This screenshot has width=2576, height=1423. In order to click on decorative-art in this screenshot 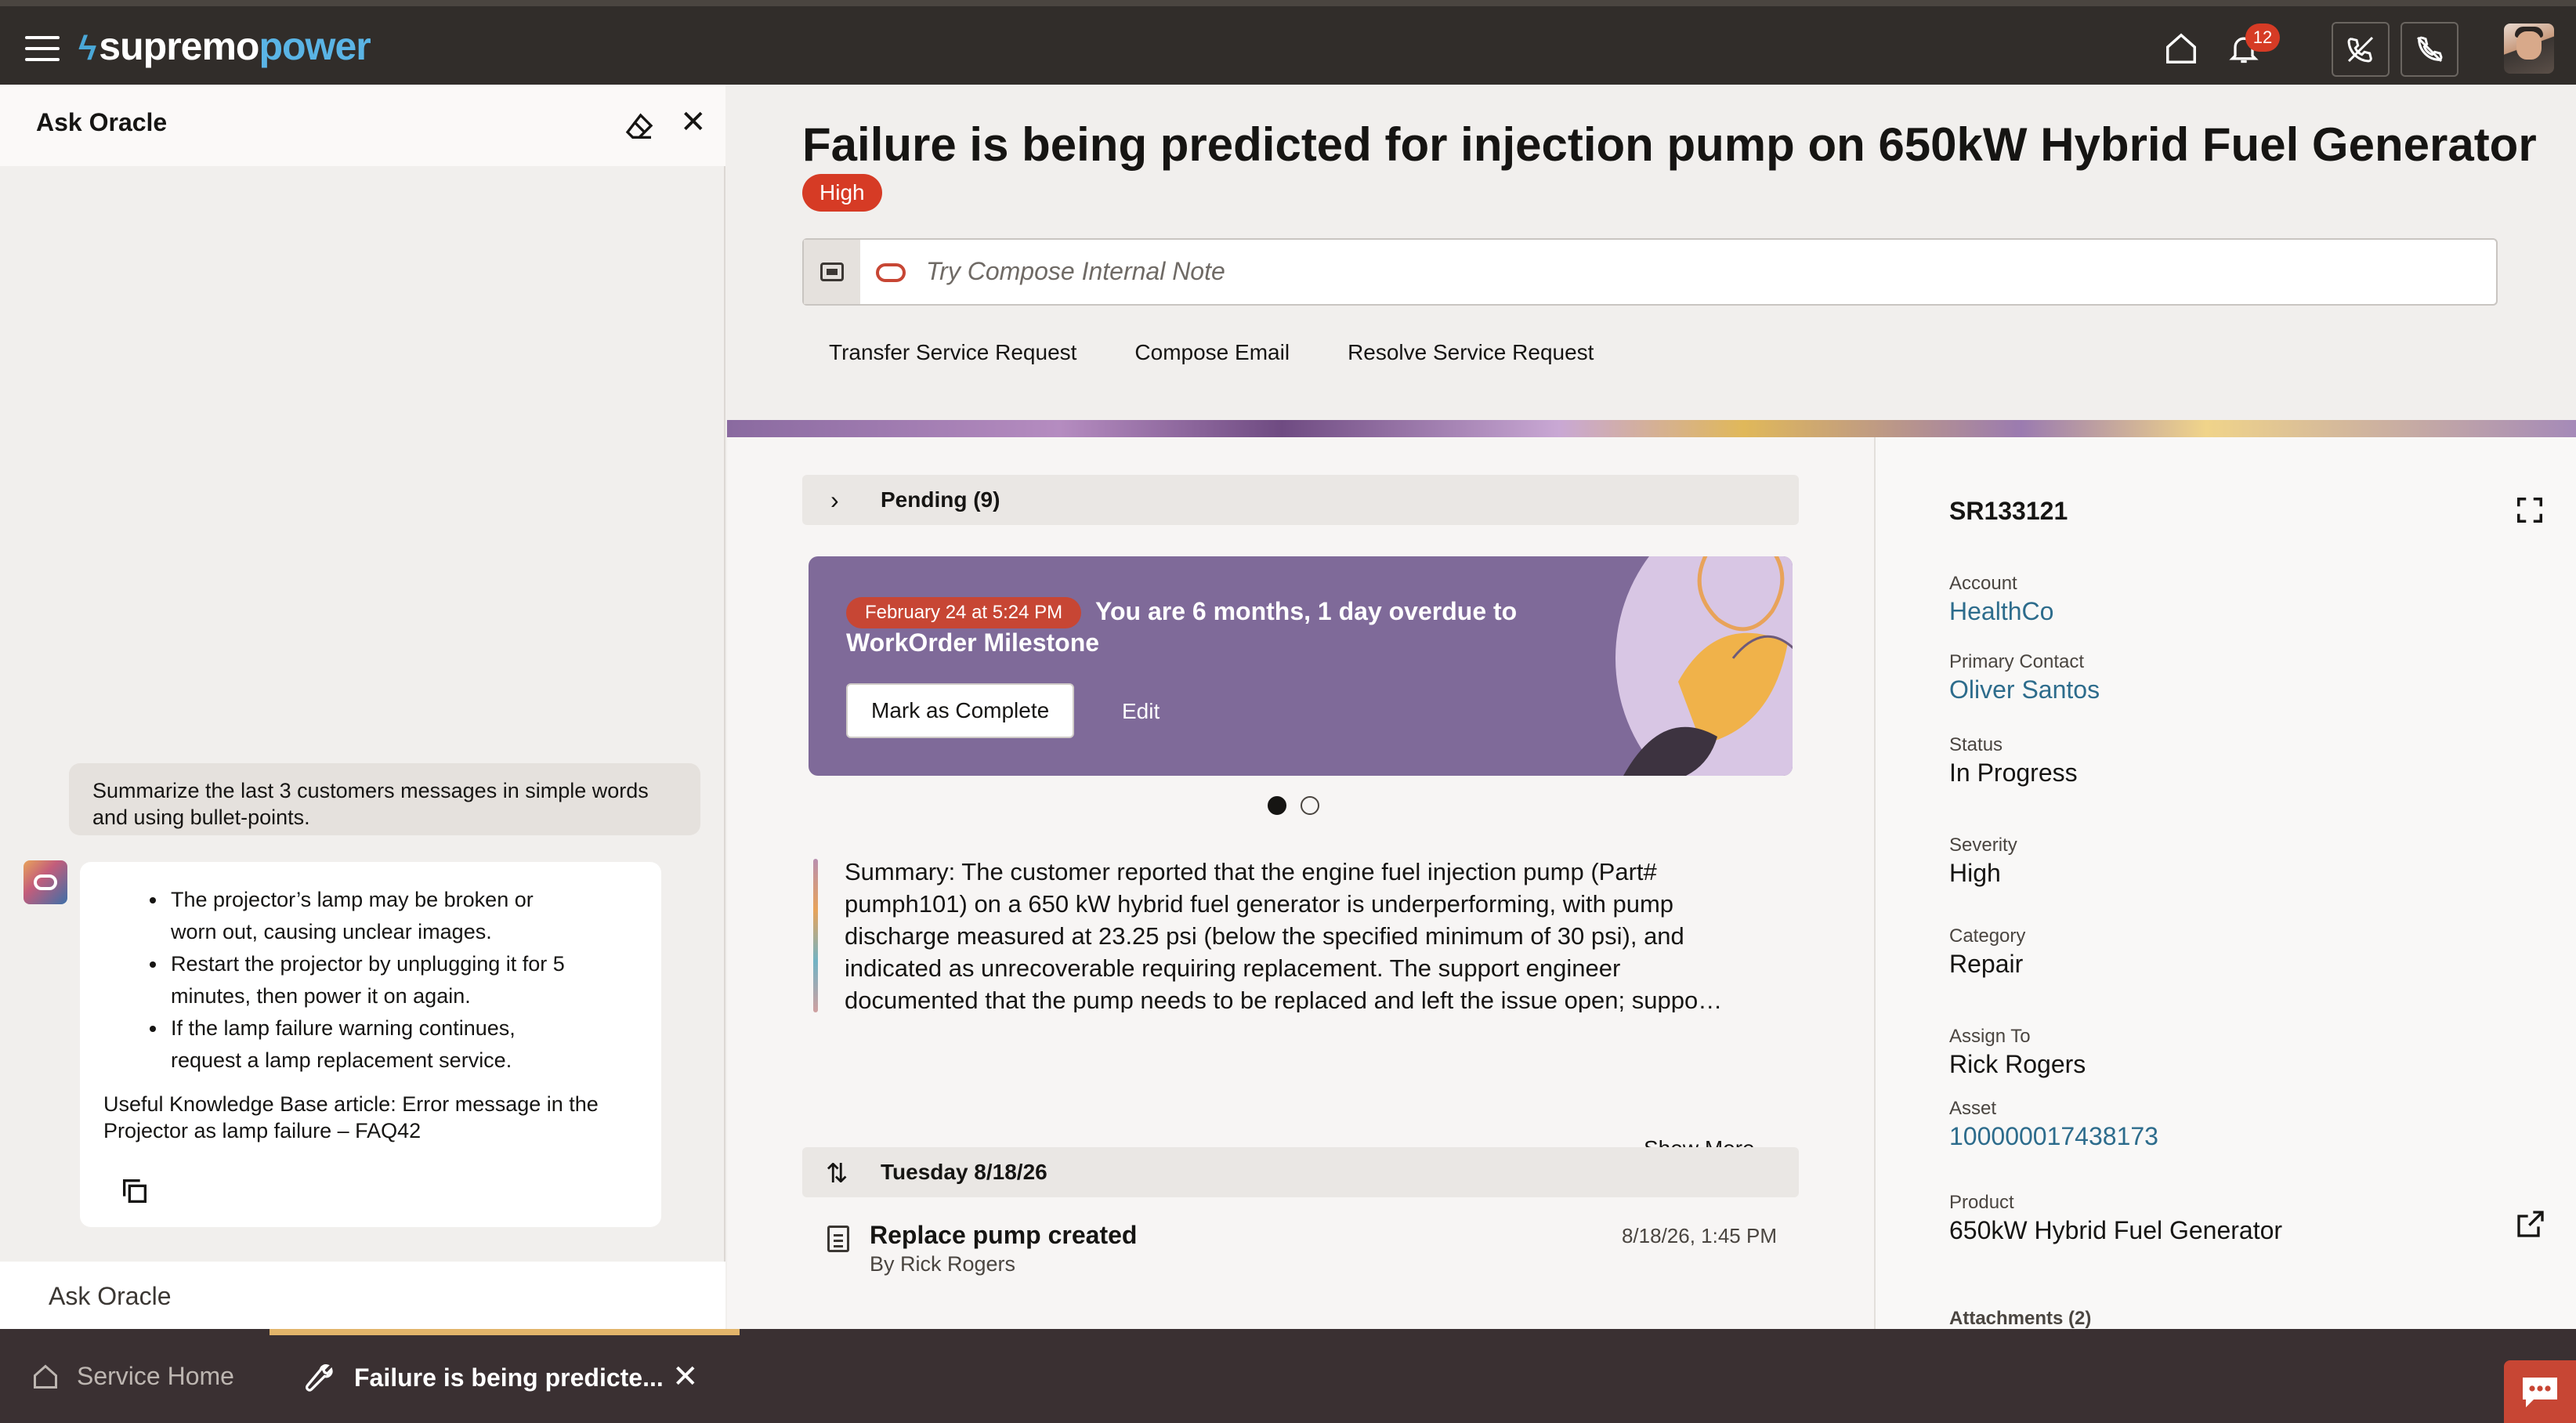, I will do `click(1704, 666)`.